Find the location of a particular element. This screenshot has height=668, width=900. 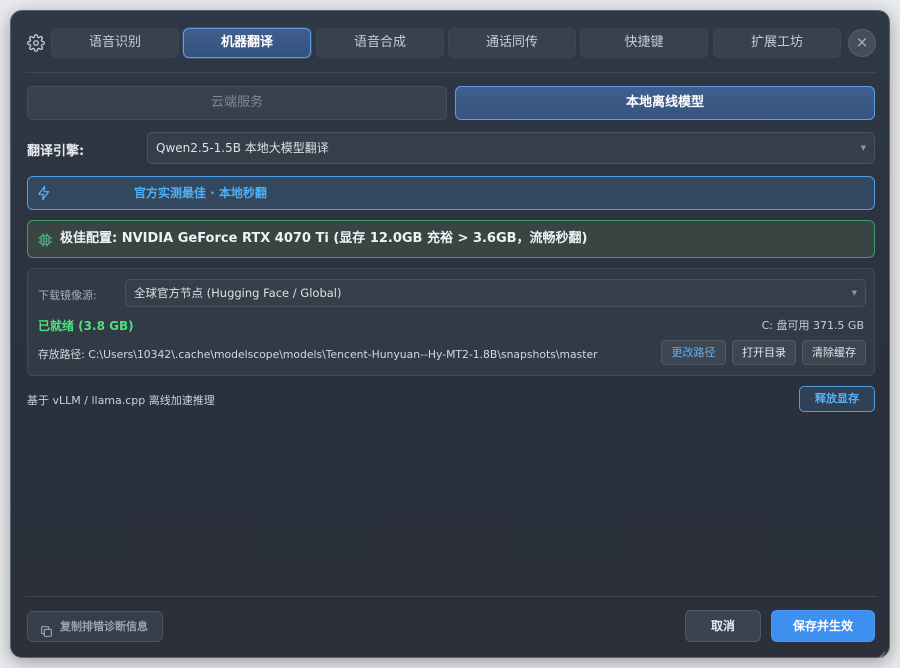

engine-label: 翻译引擎: is located at coordinates (56, 151).